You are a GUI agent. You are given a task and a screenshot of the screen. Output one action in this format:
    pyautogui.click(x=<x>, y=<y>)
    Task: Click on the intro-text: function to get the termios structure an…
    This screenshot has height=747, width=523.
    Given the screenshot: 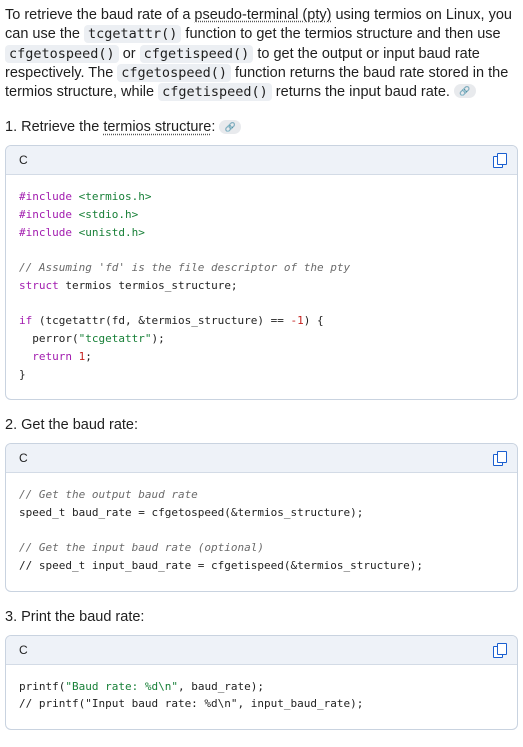 What is the action you would take?
    pyautogui.click(x=341, y=34)
    